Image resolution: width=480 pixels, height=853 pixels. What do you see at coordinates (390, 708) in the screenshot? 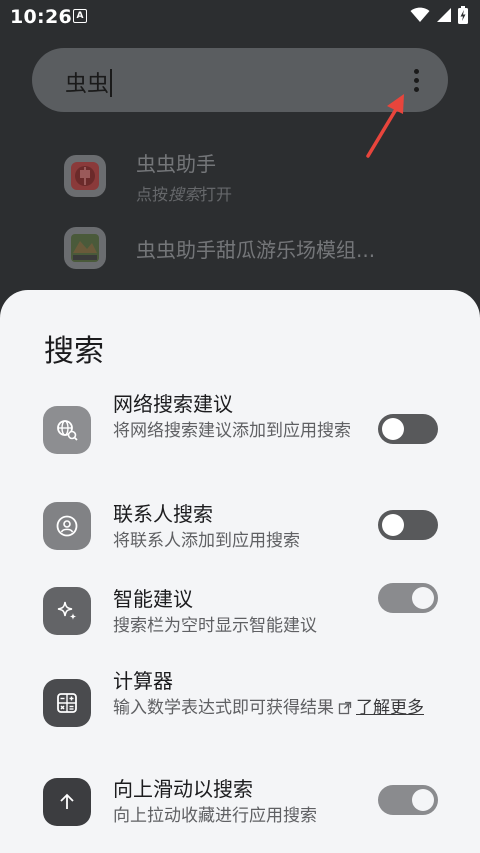
I see `learn-more-link: 了解更多` at bounding box center [390, 708].